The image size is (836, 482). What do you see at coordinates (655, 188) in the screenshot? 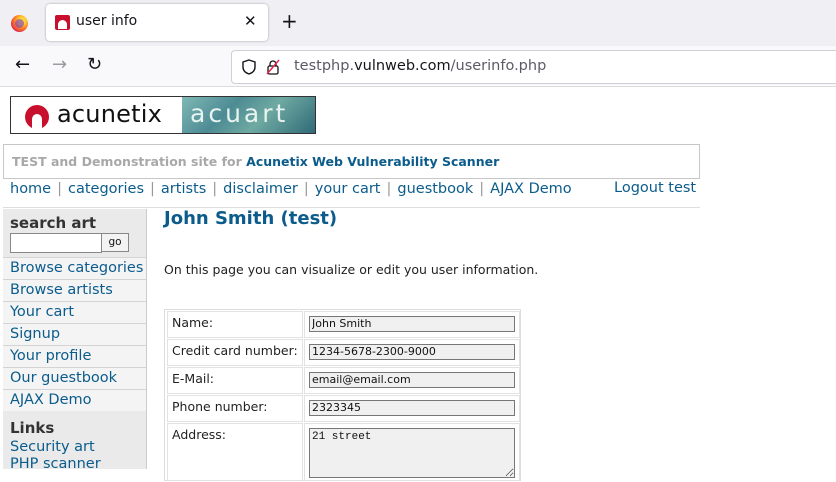
I see `logout-link: Logout test` at bounding box center [655, 188].